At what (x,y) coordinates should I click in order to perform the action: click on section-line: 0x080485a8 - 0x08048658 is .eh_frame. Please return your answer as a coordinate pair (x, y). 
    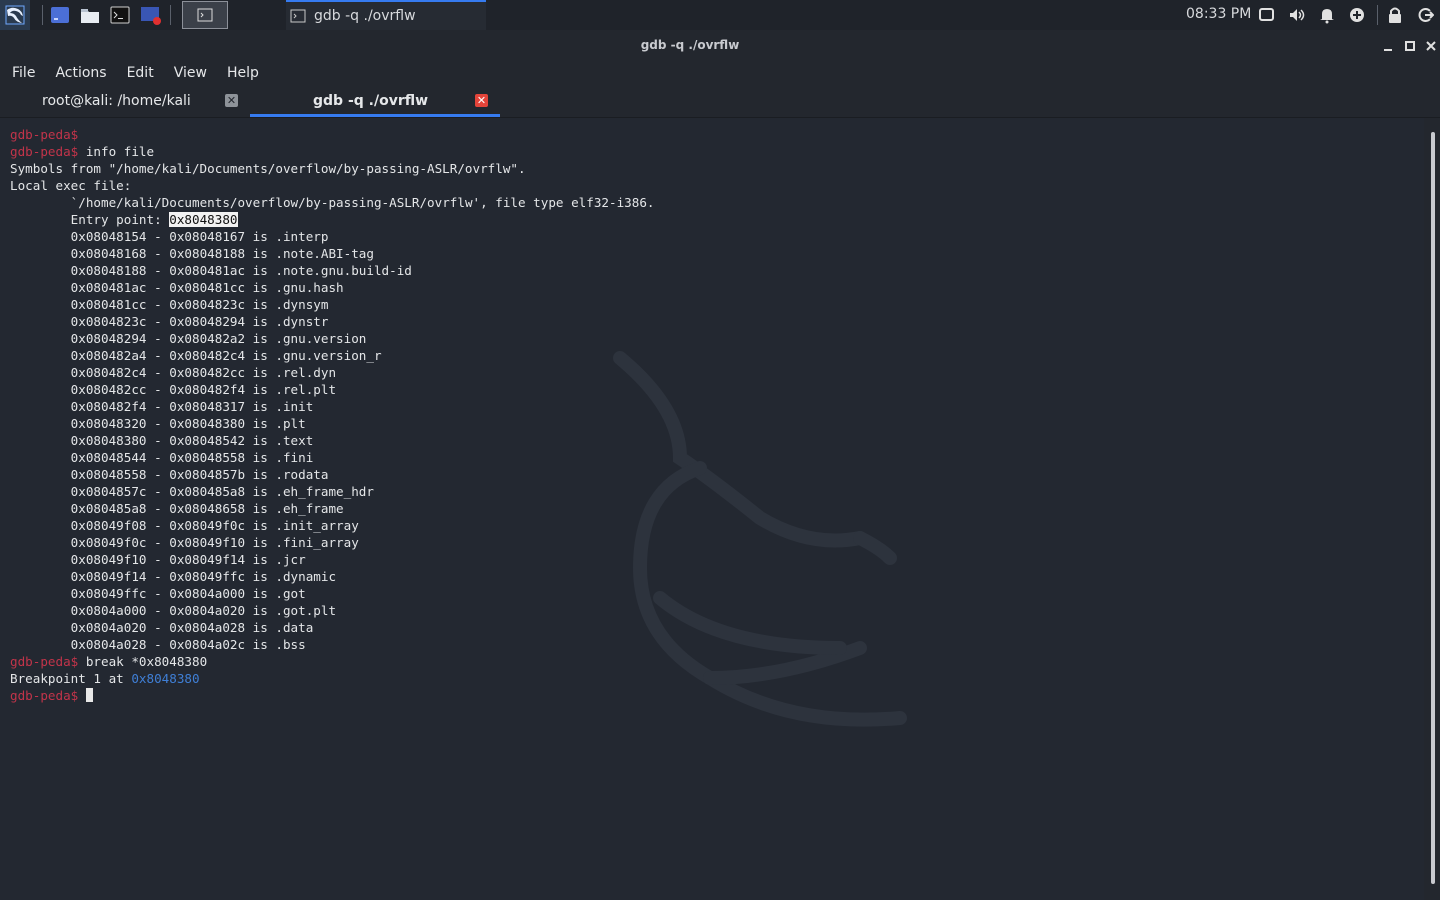
    Looking at the image, I should click on (207, 508).